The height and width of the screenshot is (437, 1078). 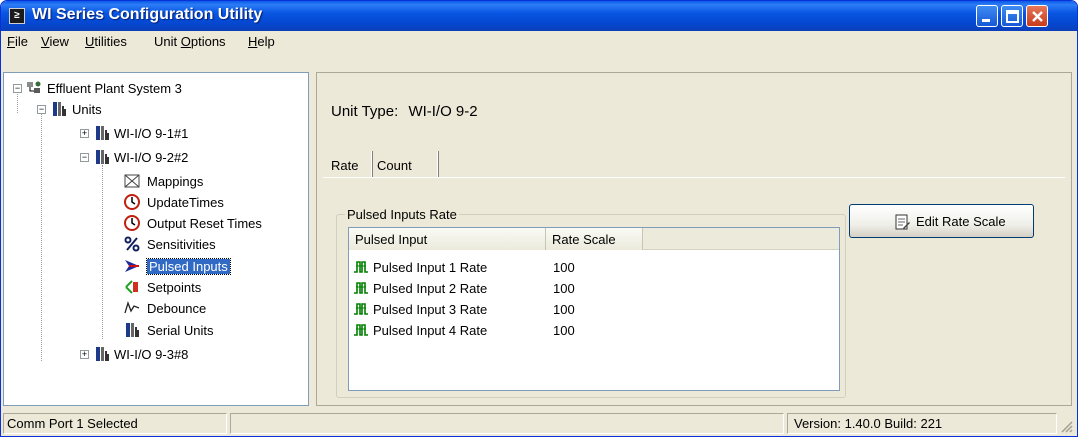 What do you see at coordinates (174, 287) in the screenshot?
I see `tree-label: Setpoints` at bounding box center [174, 287].